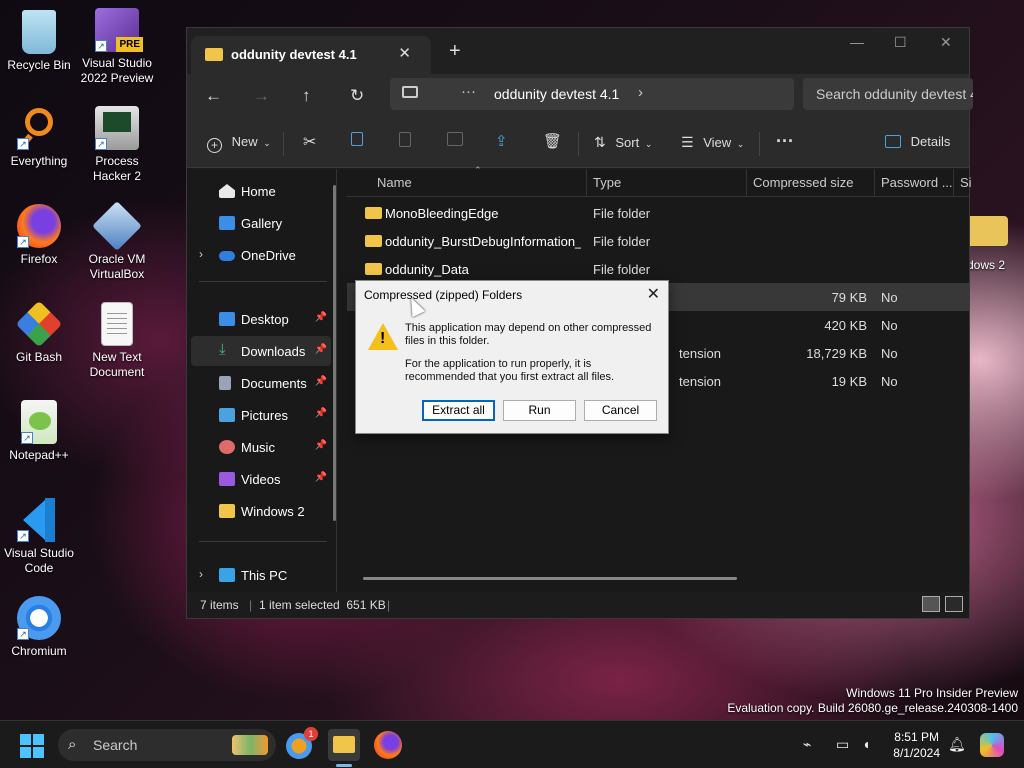 The width and height of the screenshot is (1024, 768). What do you see at coordinates (39, 332) in the screenshot?
I see `desktop-icon-git-bash: Git Bash` at bounding box center [39, 332].